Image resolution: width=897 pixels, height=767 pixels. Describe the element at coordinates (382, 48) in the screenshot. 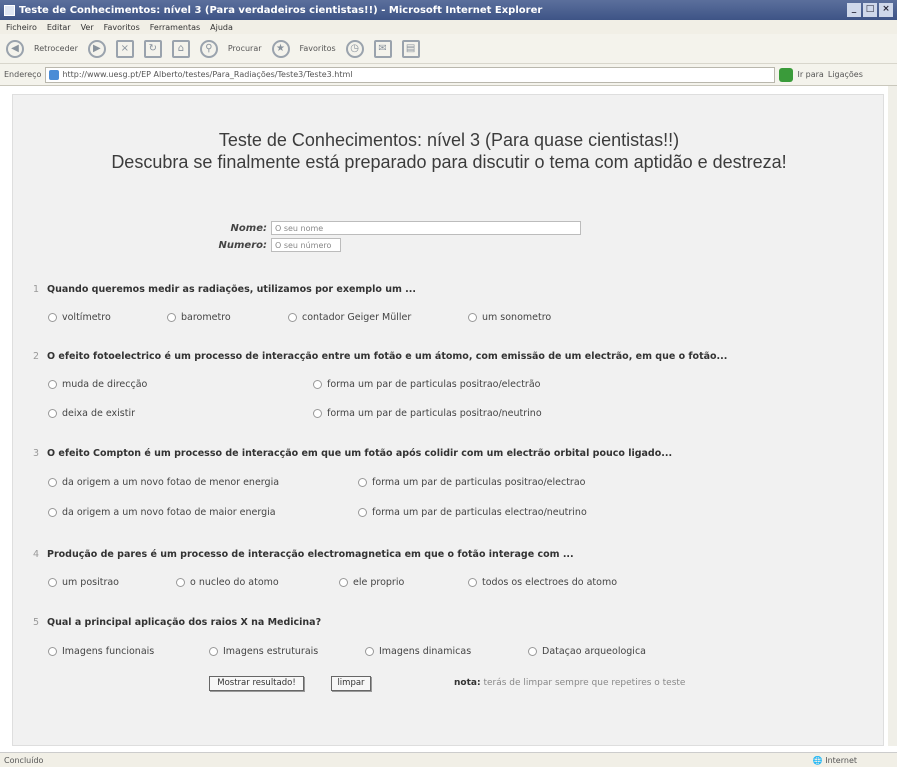

I see `mail-icon: ✉` at that location.